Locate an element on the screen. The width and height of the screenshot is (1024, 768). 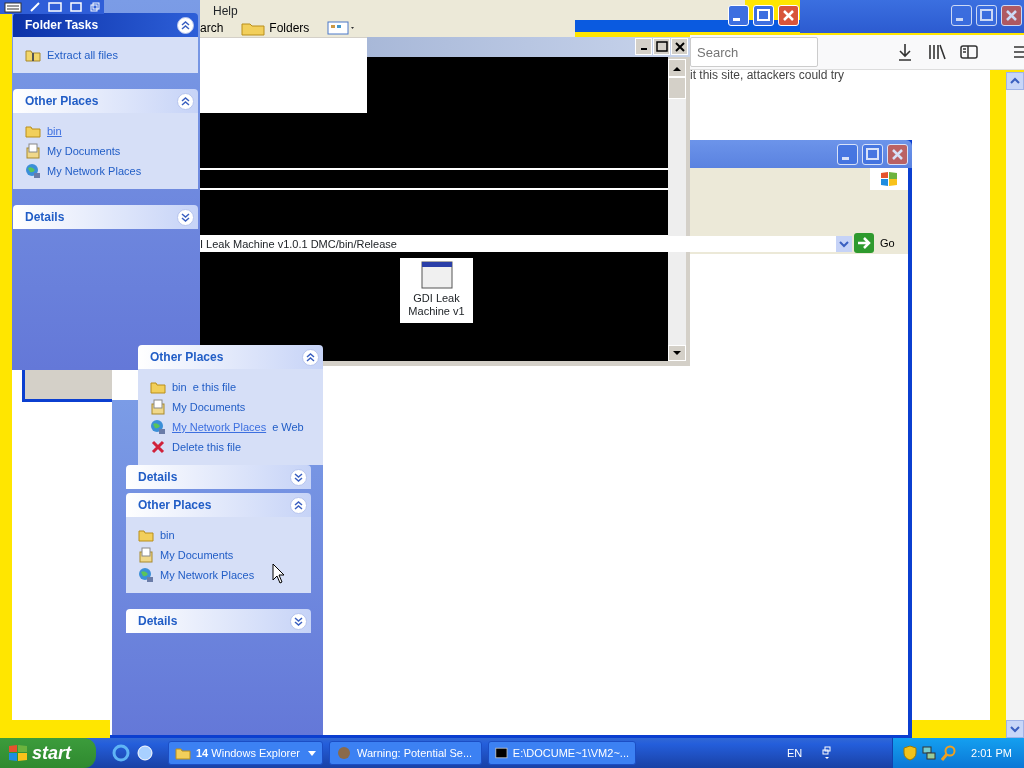
taskbar-button: 14 Windows Explorer is located at coordinates (245, 753).